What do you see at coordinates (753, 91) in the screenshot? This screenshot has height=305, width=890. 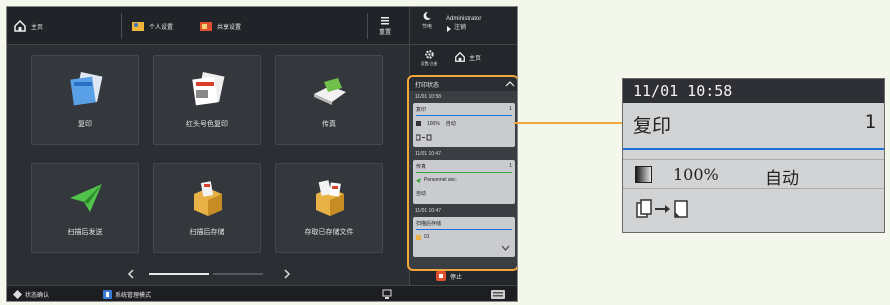 I see `zoom-time: 11/01 10:58` at bounding box center [753, 91].